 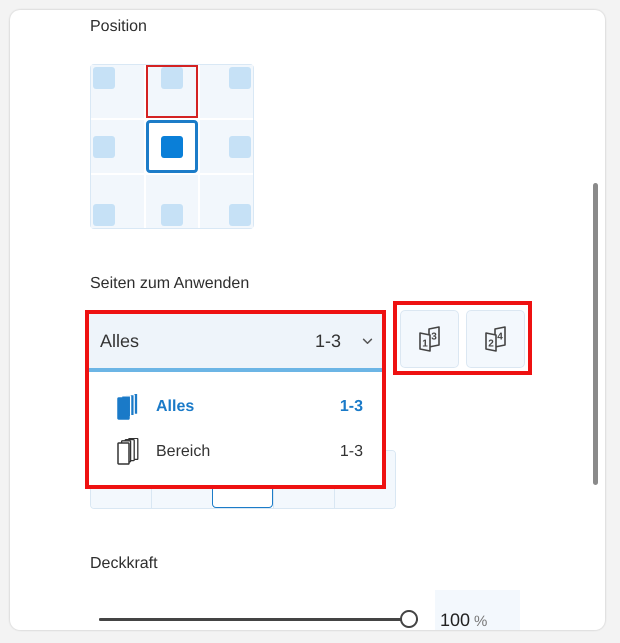 I want to click on opacity-input: 100 %, so click(x=477, y=610).